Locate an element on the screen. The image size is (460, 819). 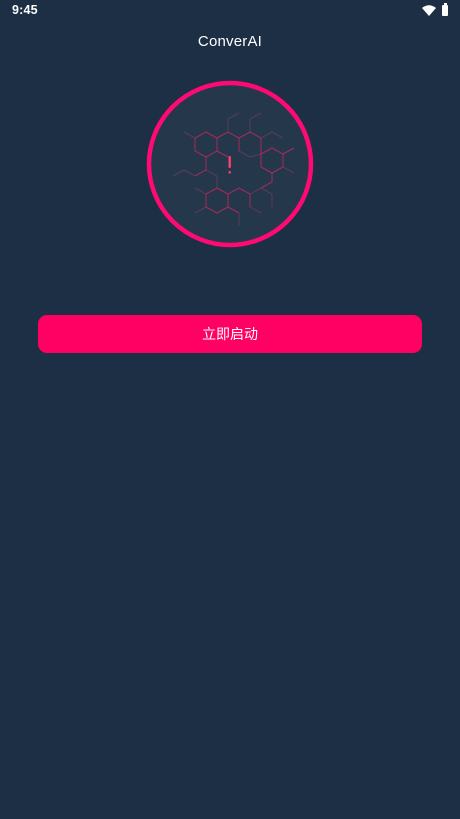
status-bar: 9:45 is located at coordinates (230, 11).